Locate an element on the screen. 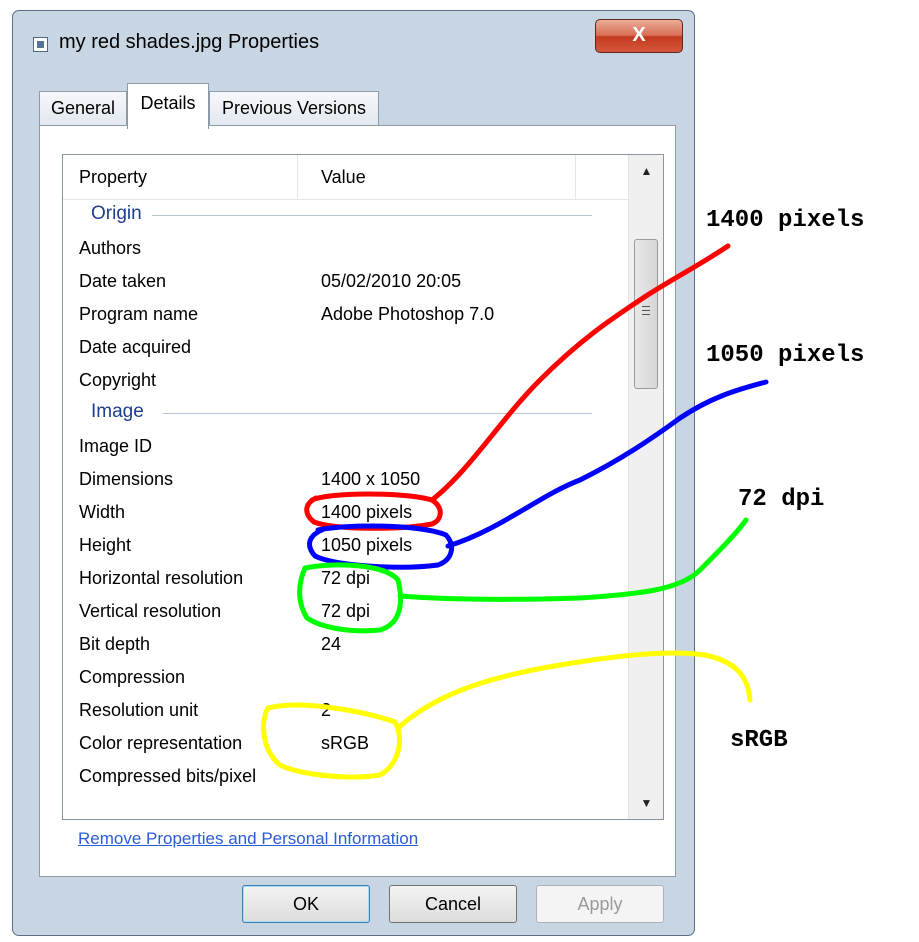 This screenshot has width=919, height=942. property-name: Color representation is located at coordinates (161, 743).